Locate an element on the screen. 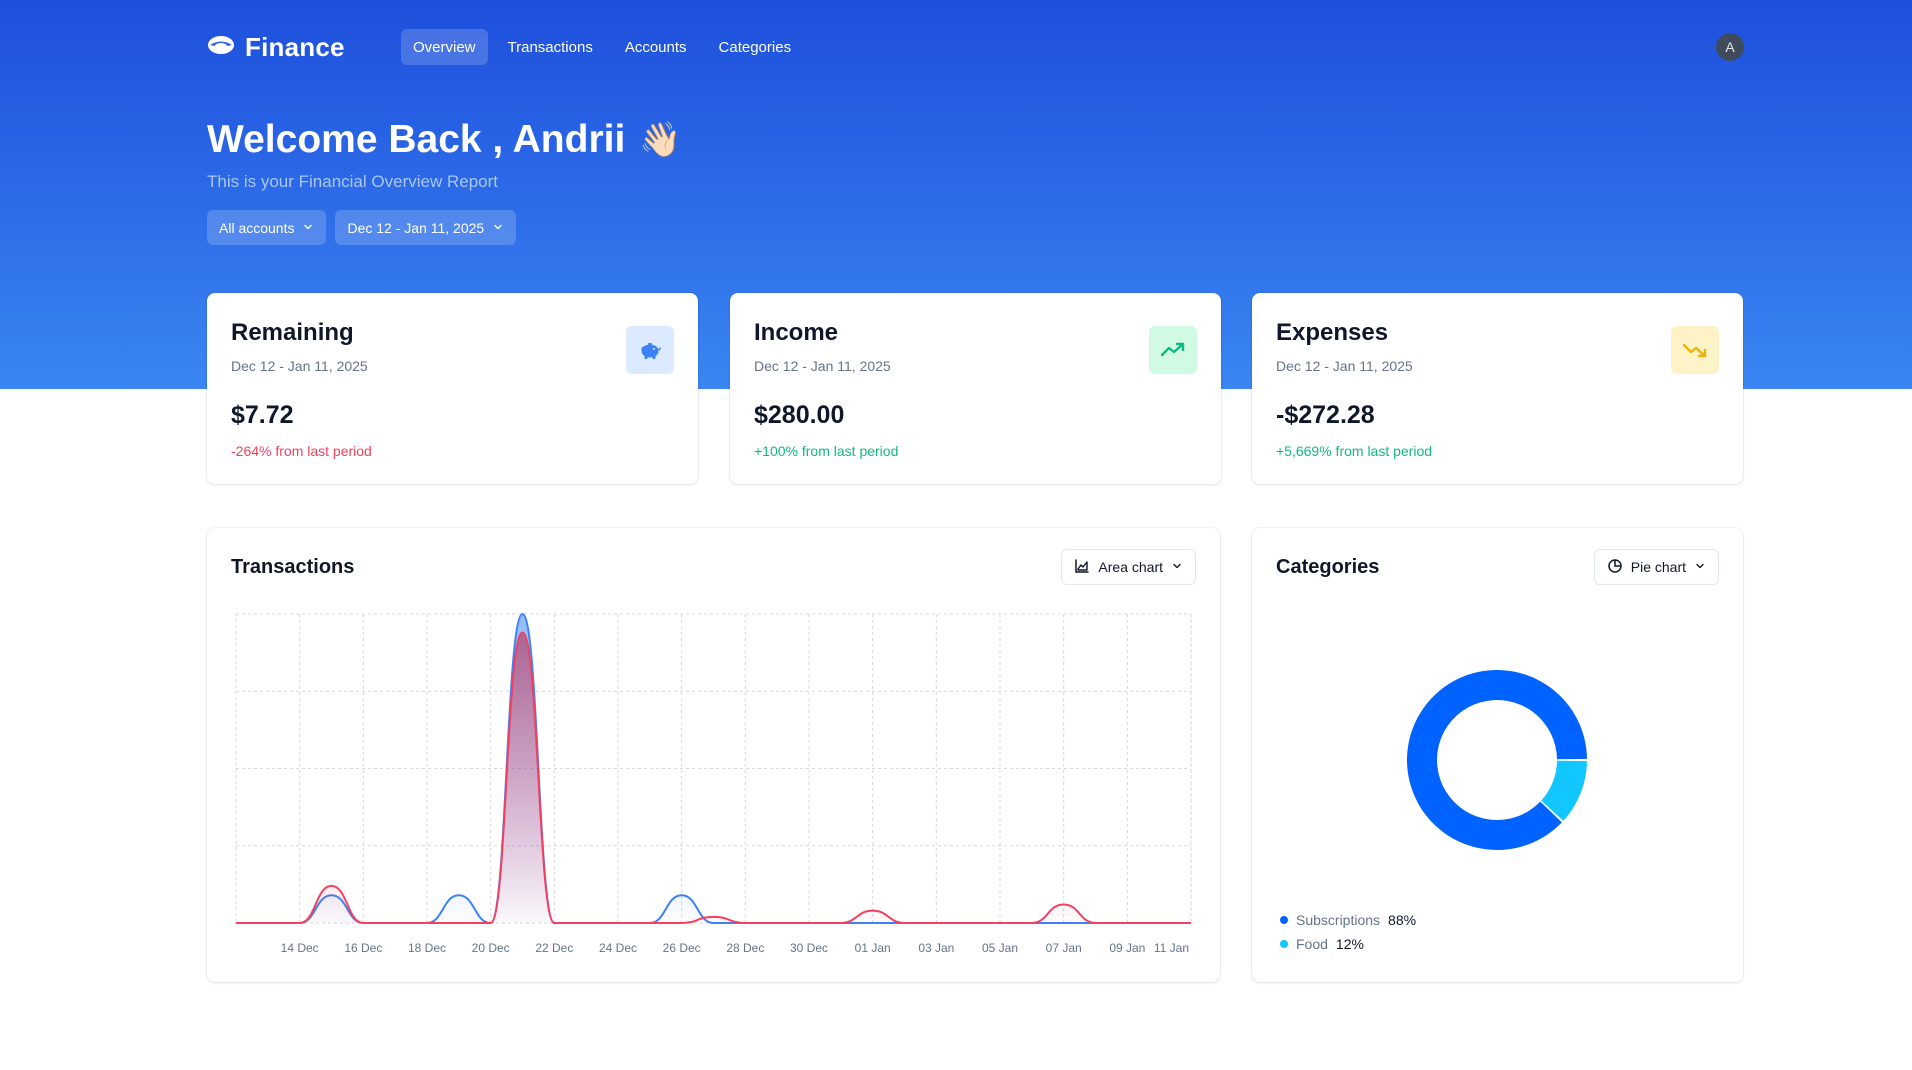 The image size is (1912, 1070). account-filter: All accounts is located at coordinates (267, 227).